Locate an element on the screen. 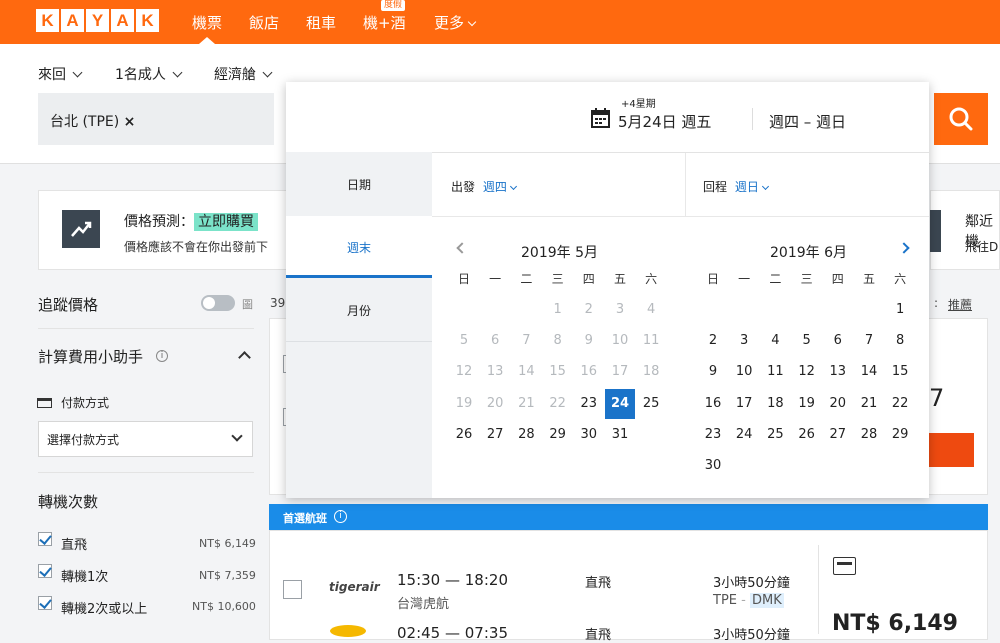 This screenshot has width=1000, height=643. featured-checkbox is located at coordinates (292, 589).